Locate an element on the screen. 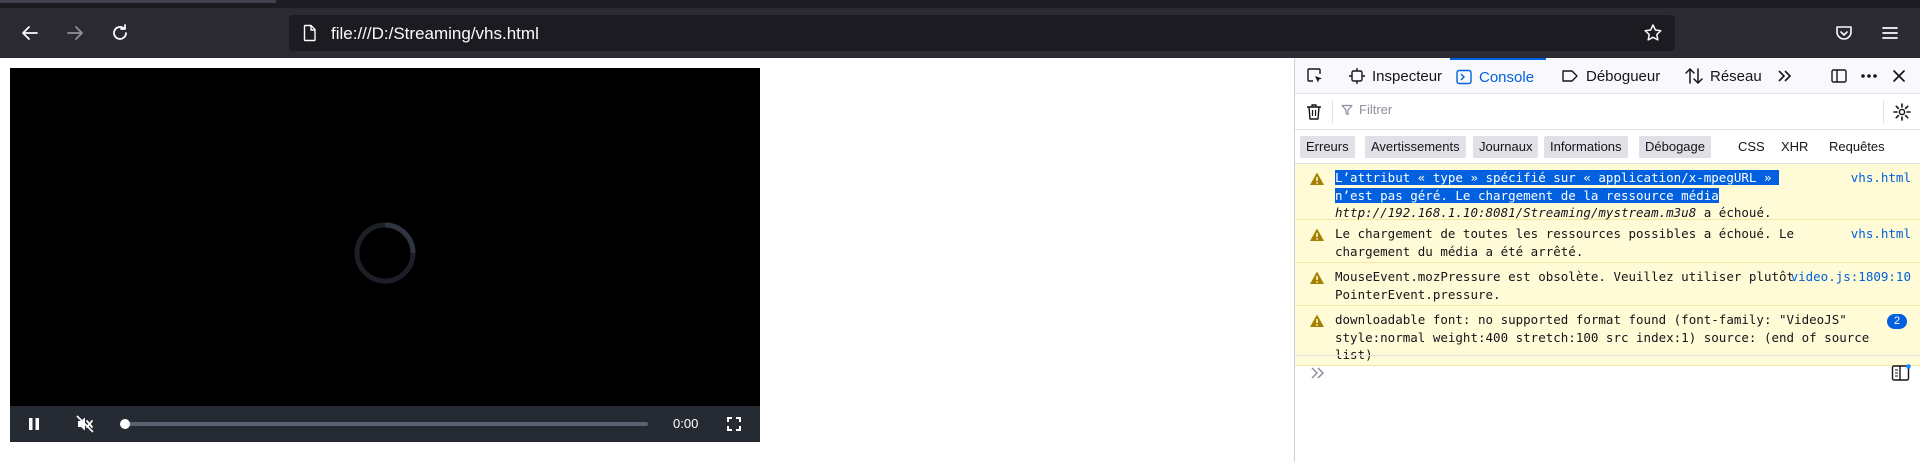 Image resolution: width=1920 pixels, height=462 pixels. more-tools-button is located at coordinates (1785, 76).